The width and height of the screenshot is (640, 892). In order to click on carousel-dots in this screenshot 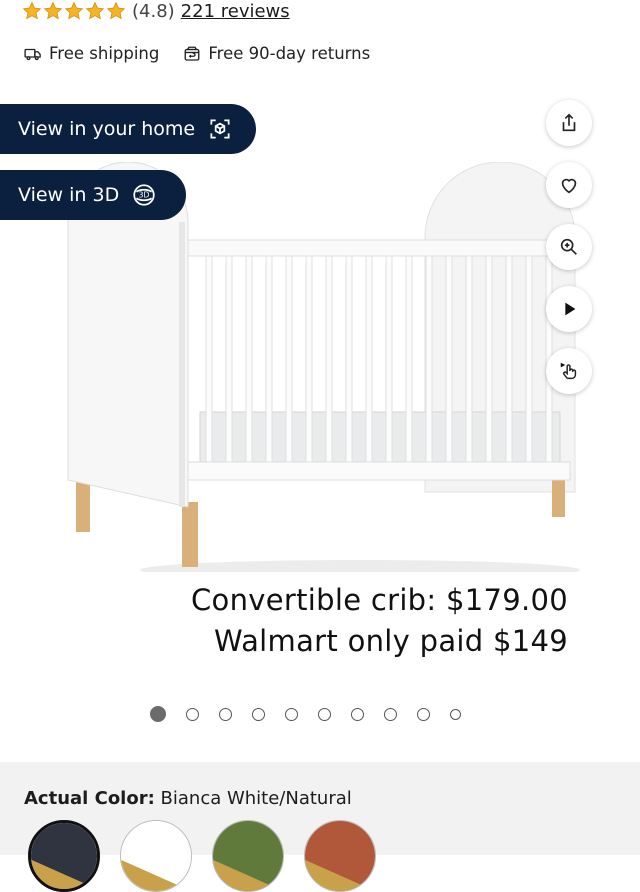, I will do `click(305, 714)`.